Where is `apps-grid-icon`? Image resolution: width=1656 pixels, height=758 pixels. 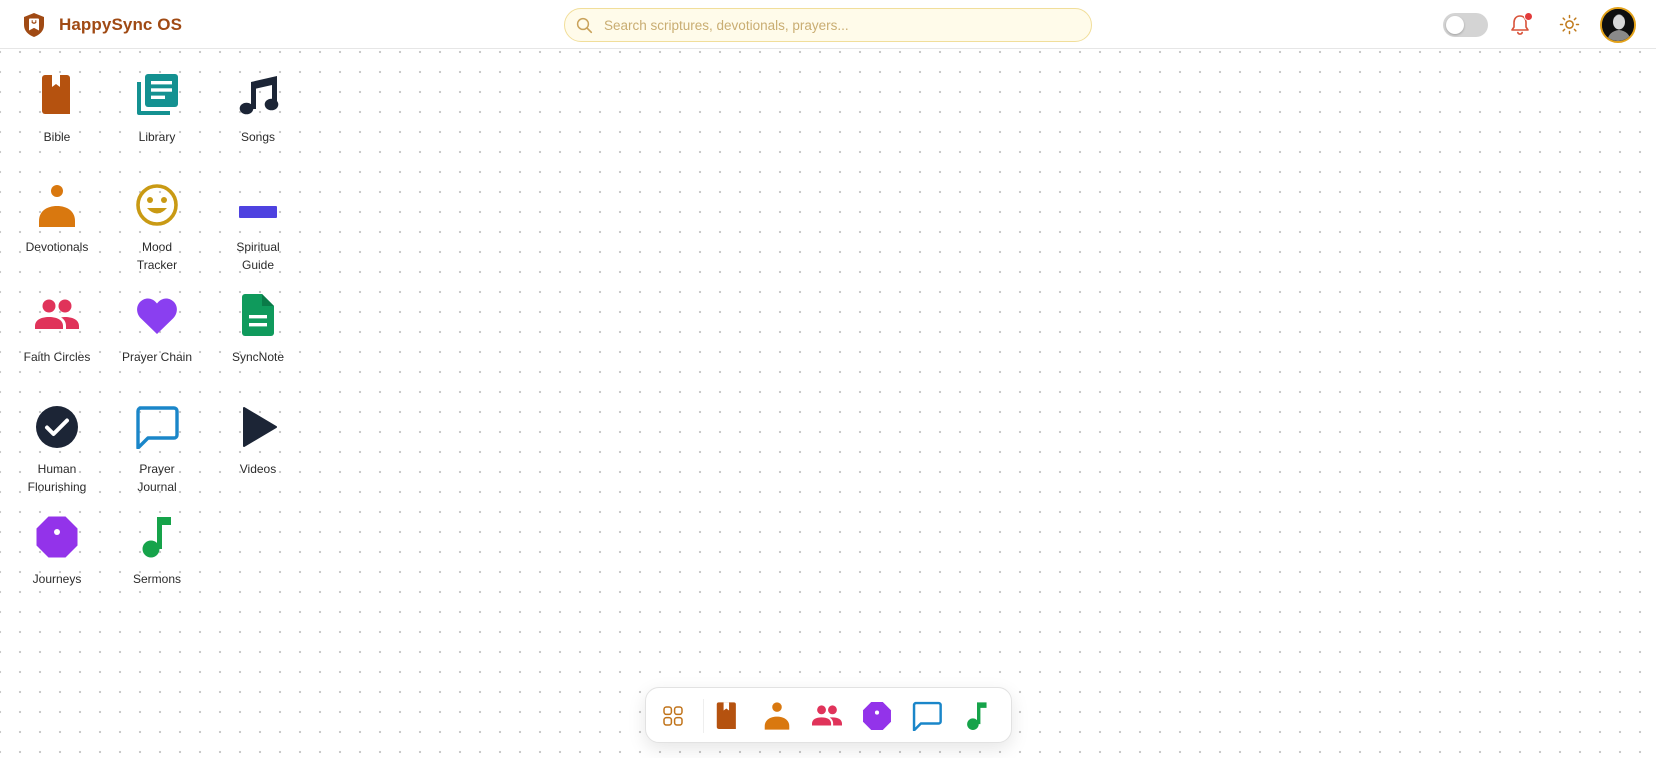
apps-grid-icon is located at coordinates (673, 716).